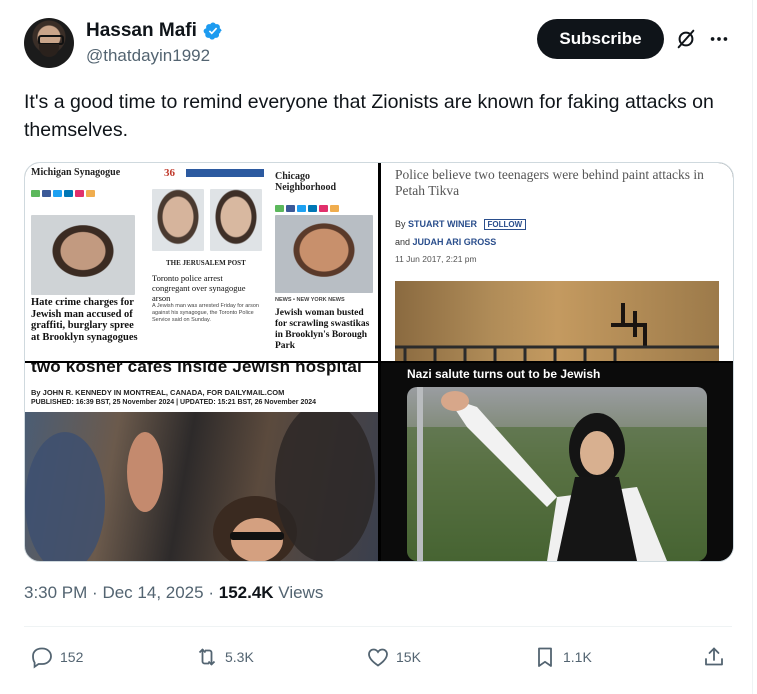  I want to click on article-author-2: JUDAH ARI GROSS, so click(454, 242).